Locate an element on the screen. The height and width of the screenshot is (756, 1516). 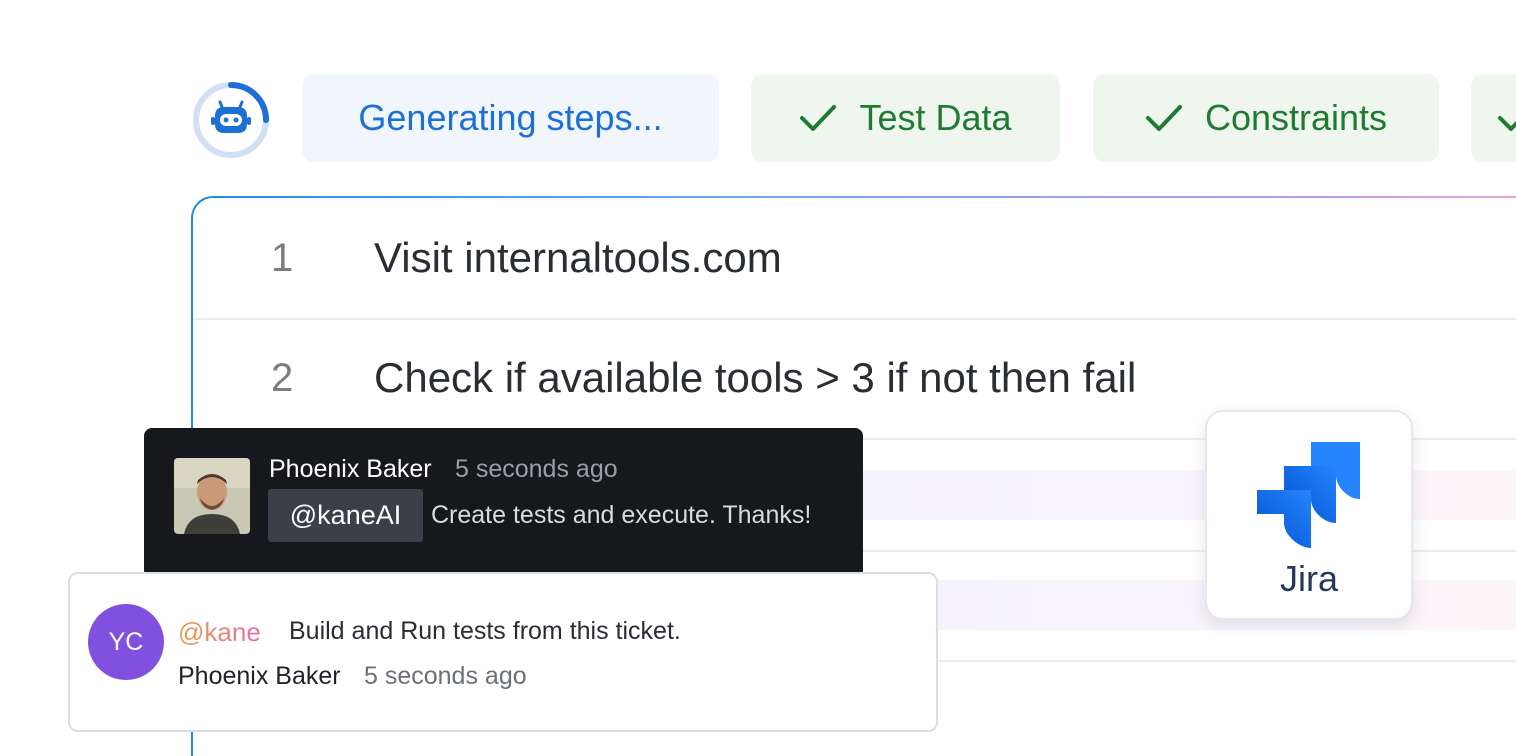
mention-chip: @kaneAI is located at coordinates (345, 515).